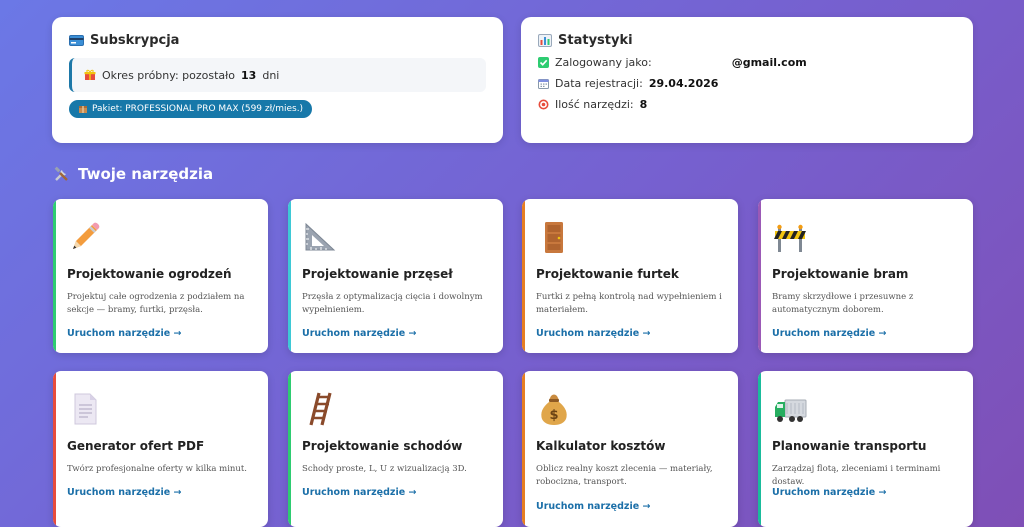 This screenshot has width=1024, height=527. What do you see at coordinates (83, 109) in the screenshot?
I see `package-icon` at bounding box center [83, 109].